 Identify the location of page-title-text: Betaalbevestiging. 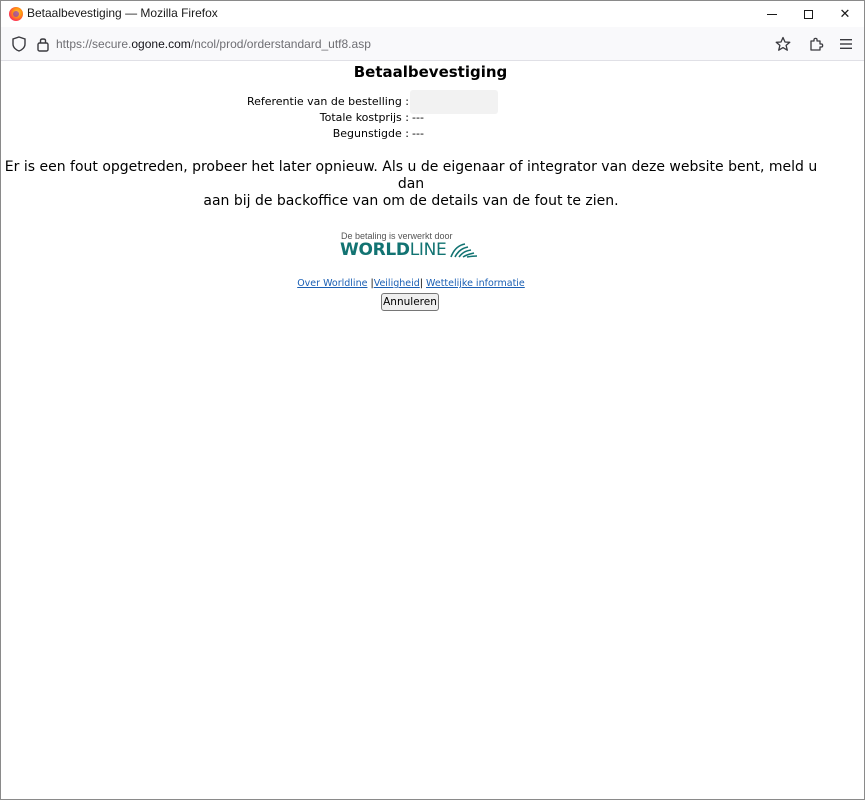
(430, 72).